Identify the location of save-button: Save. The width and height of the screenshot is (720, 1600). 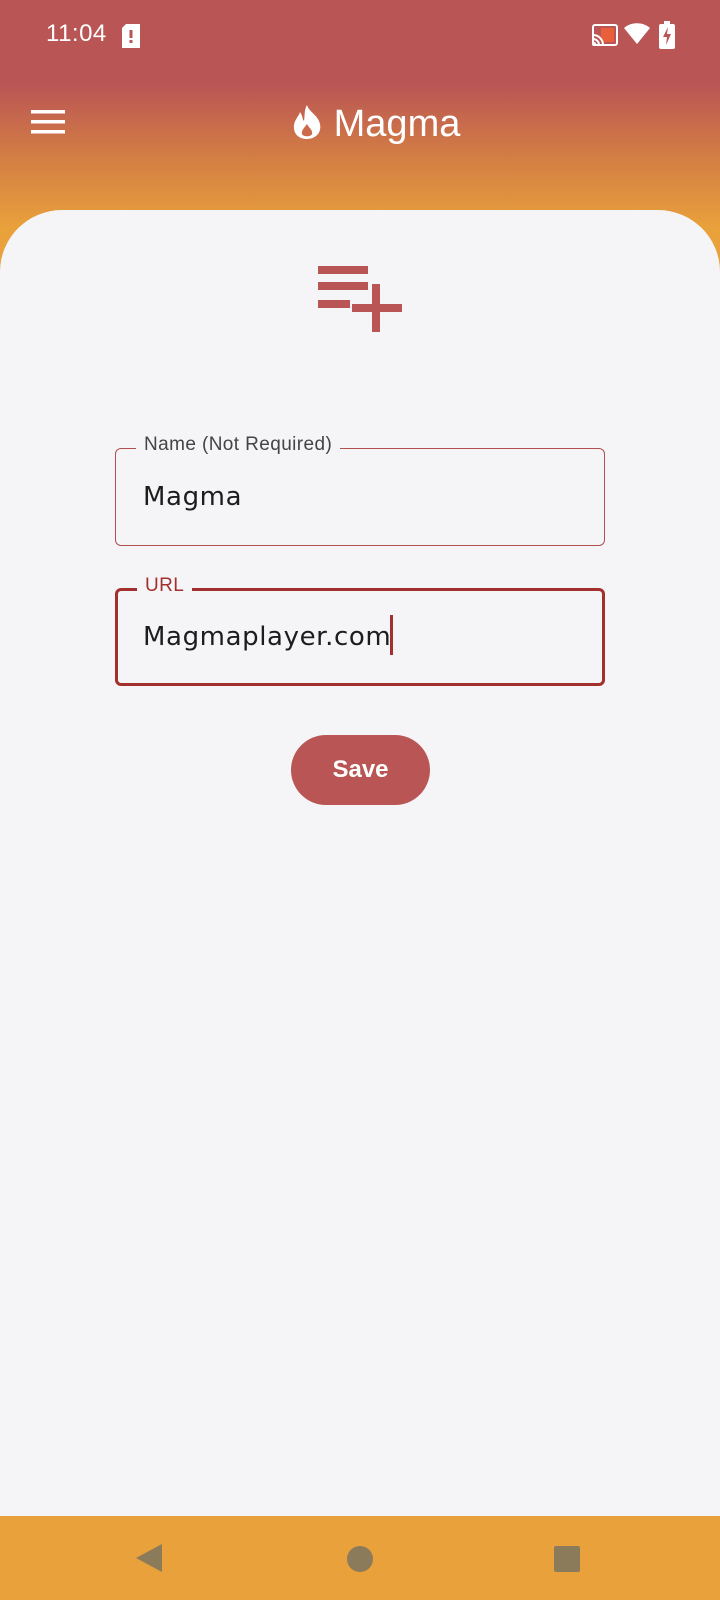
(360, 770).